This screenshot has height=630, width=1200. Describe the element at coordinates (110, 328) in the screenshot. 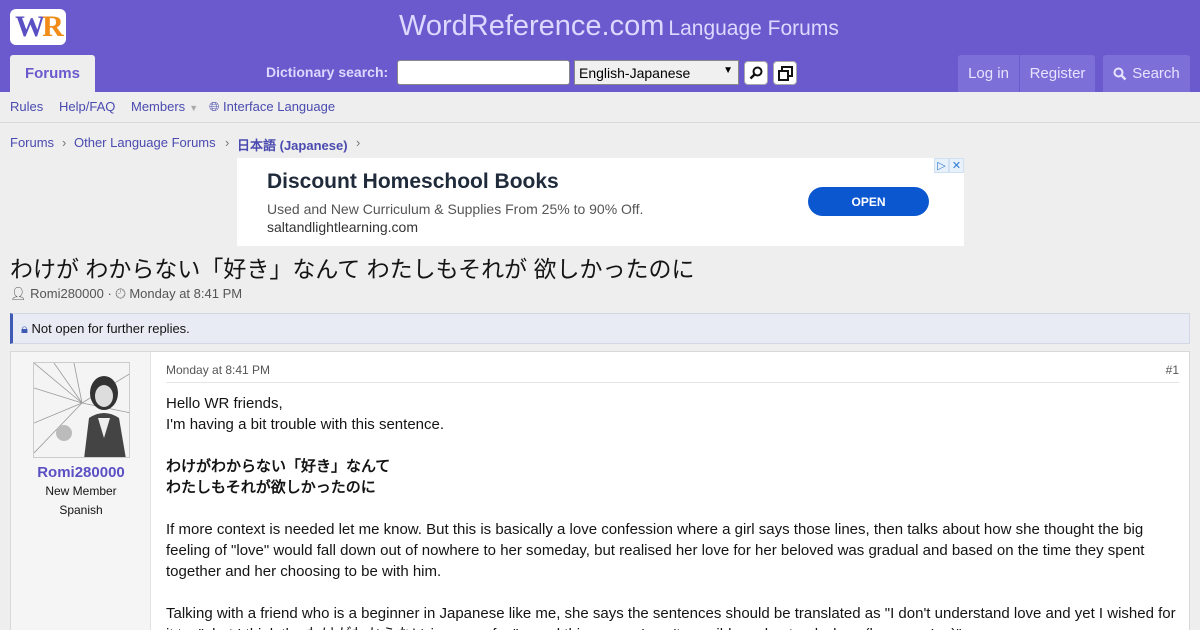

I see `notice-text: Not open for further replies.` at that location.